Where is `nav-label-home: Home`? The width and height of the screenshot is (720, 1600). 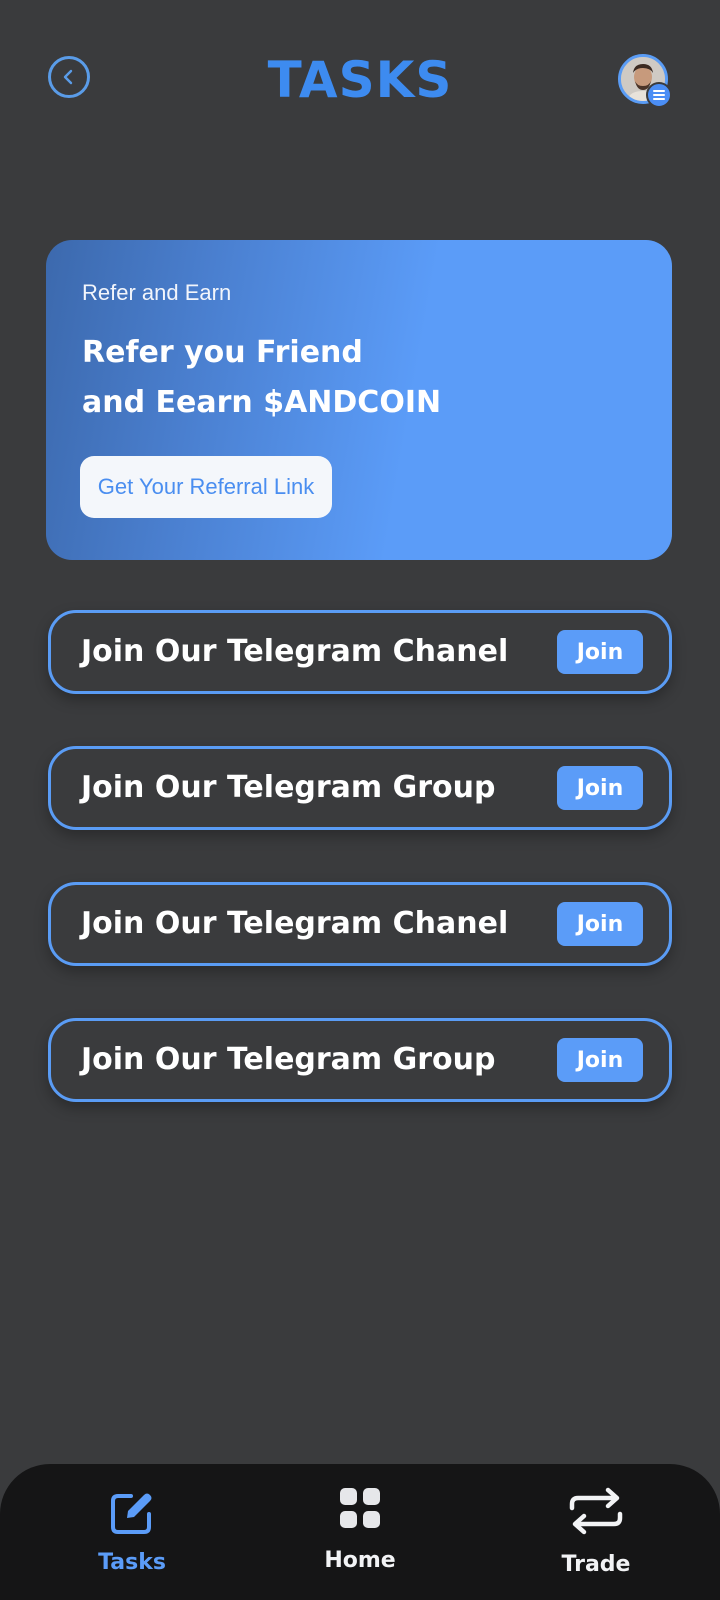 nav-label-home: Home is located at coordinates (360, 1560).